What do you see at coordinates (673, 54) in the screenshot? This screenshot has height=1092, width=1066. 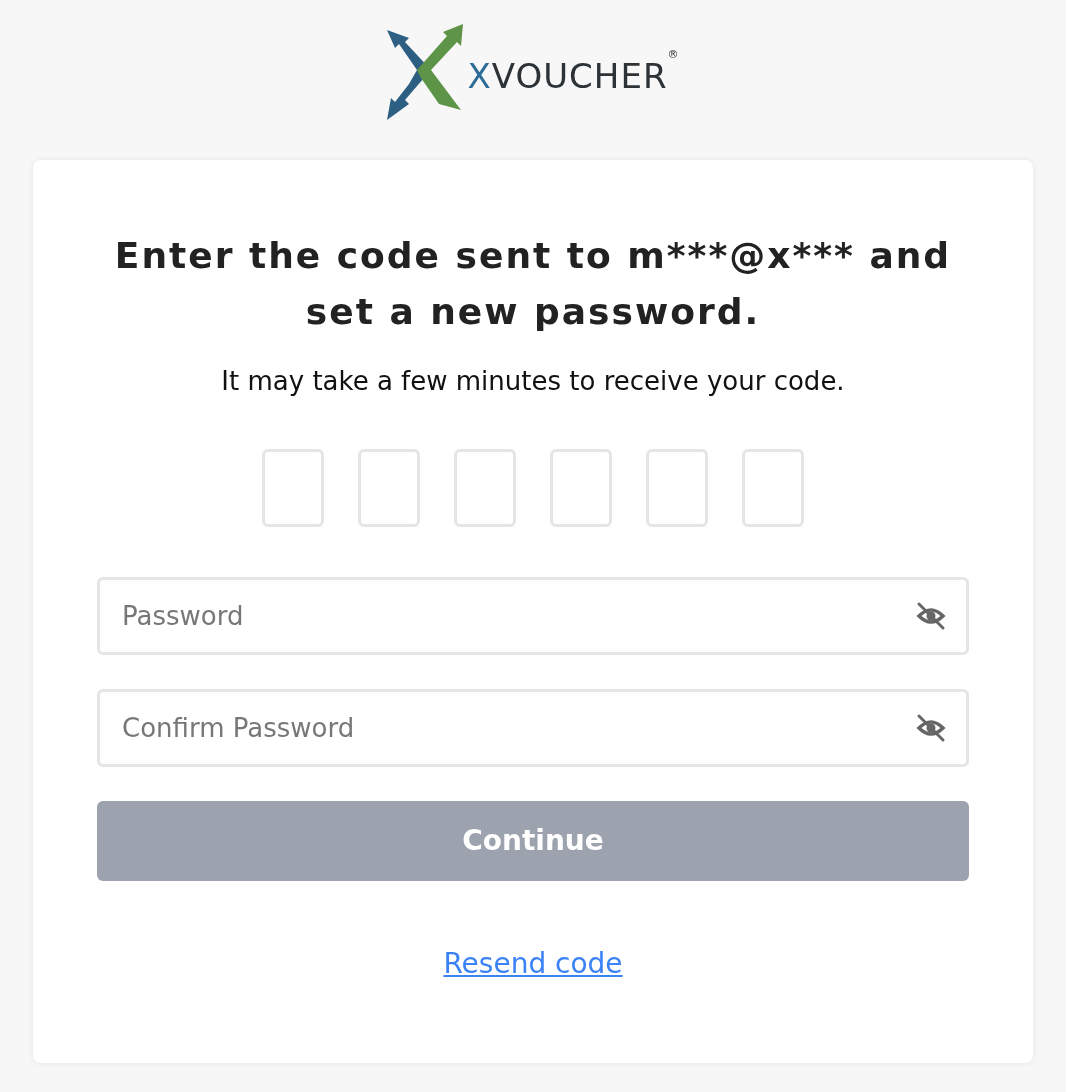 I see `registered-mark: ®` at bounding box center [673, 54].